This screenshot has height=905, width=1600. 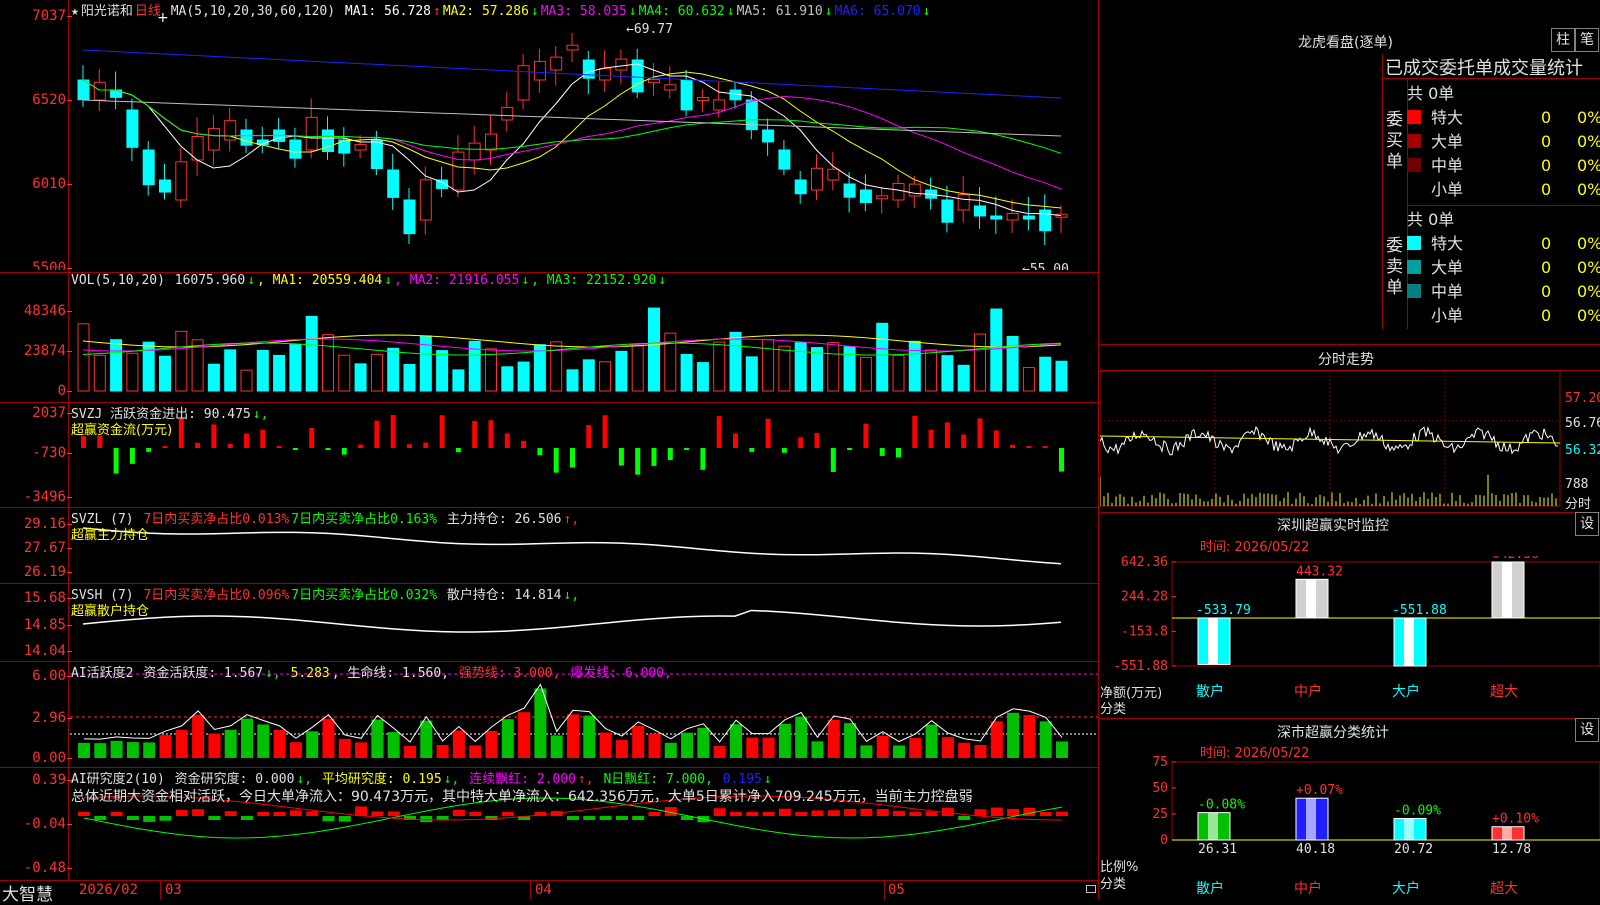 What do you see at coordinates (543, 890) in the screenshot?
I see `date-label: 04` at bounding box center [543, 890].